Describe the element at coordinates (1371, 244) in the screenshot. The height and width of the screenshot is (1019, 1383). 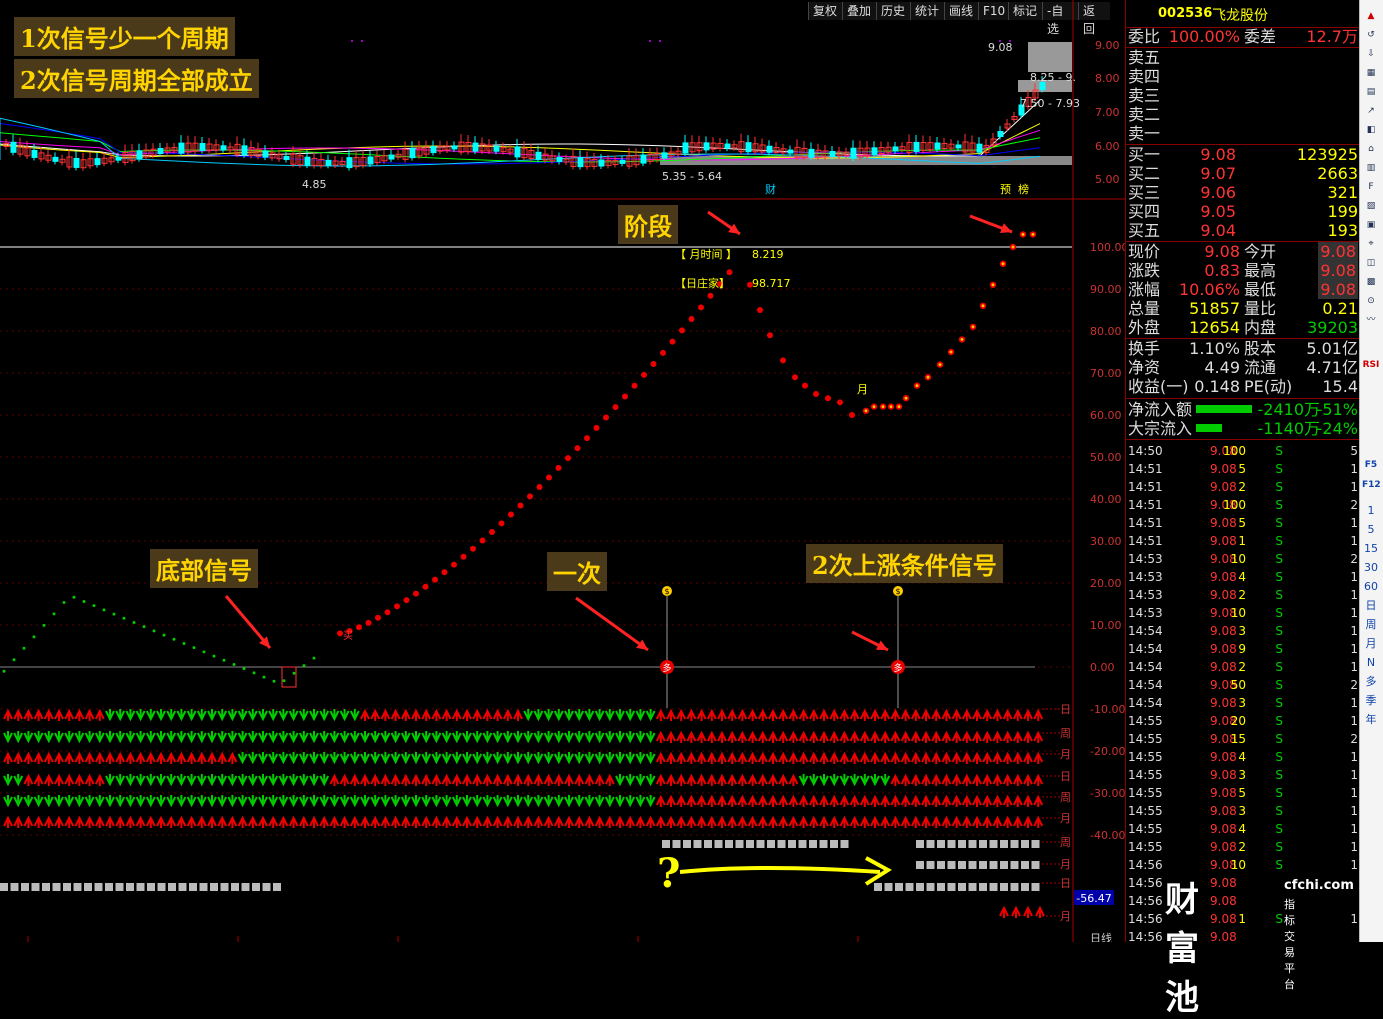
I see `sidebar-icon: ⌖` at that location.